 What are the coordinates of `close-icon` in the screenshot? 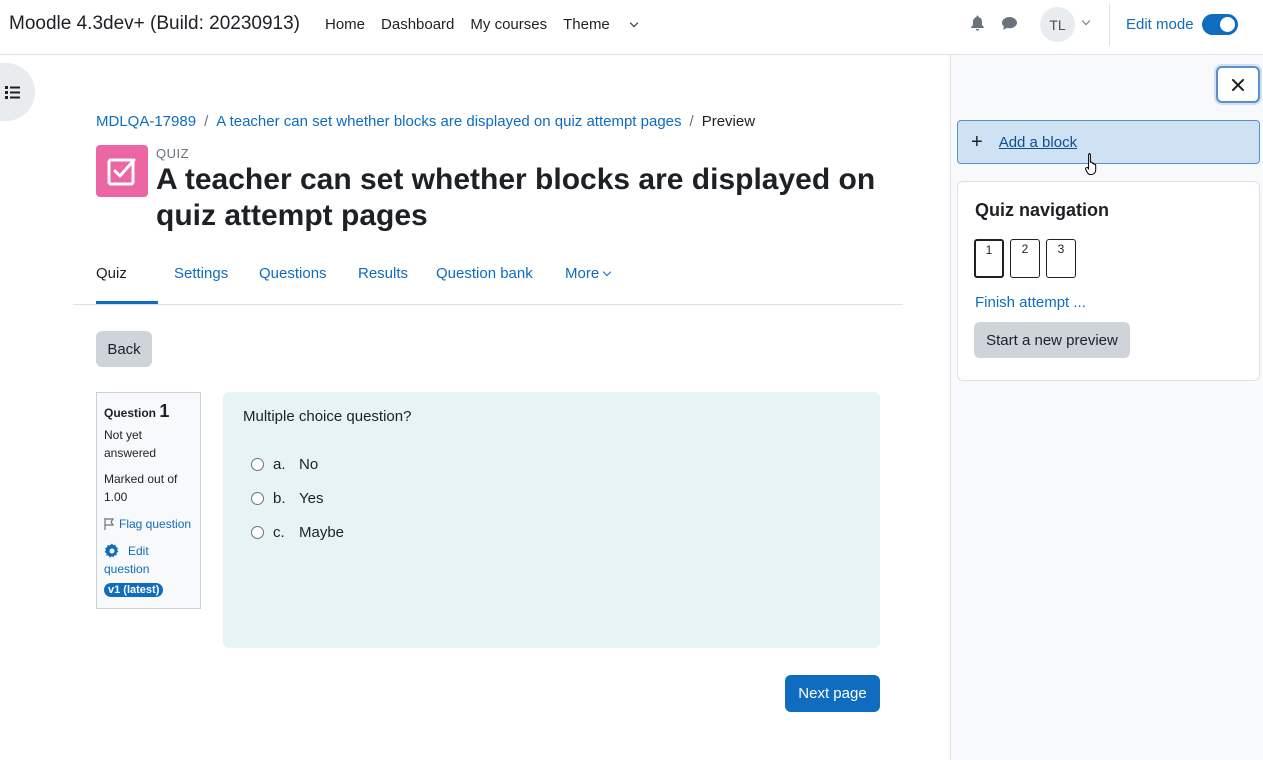 It's located at (1238, 84).